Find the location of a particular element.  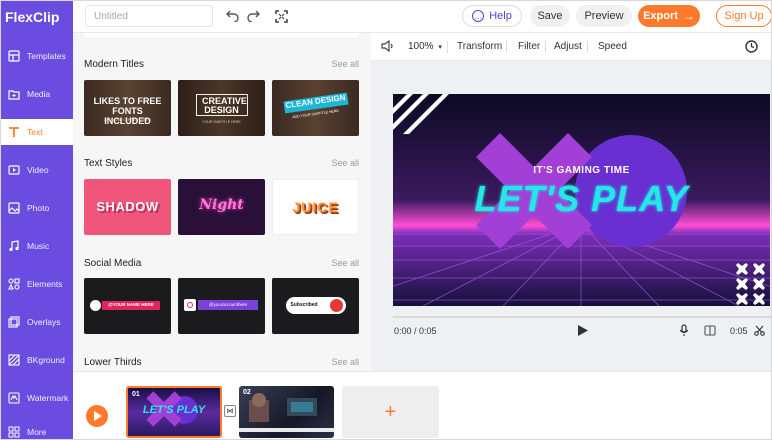

sidebar-item-label: Overlays is located at coordinates (44, 322).